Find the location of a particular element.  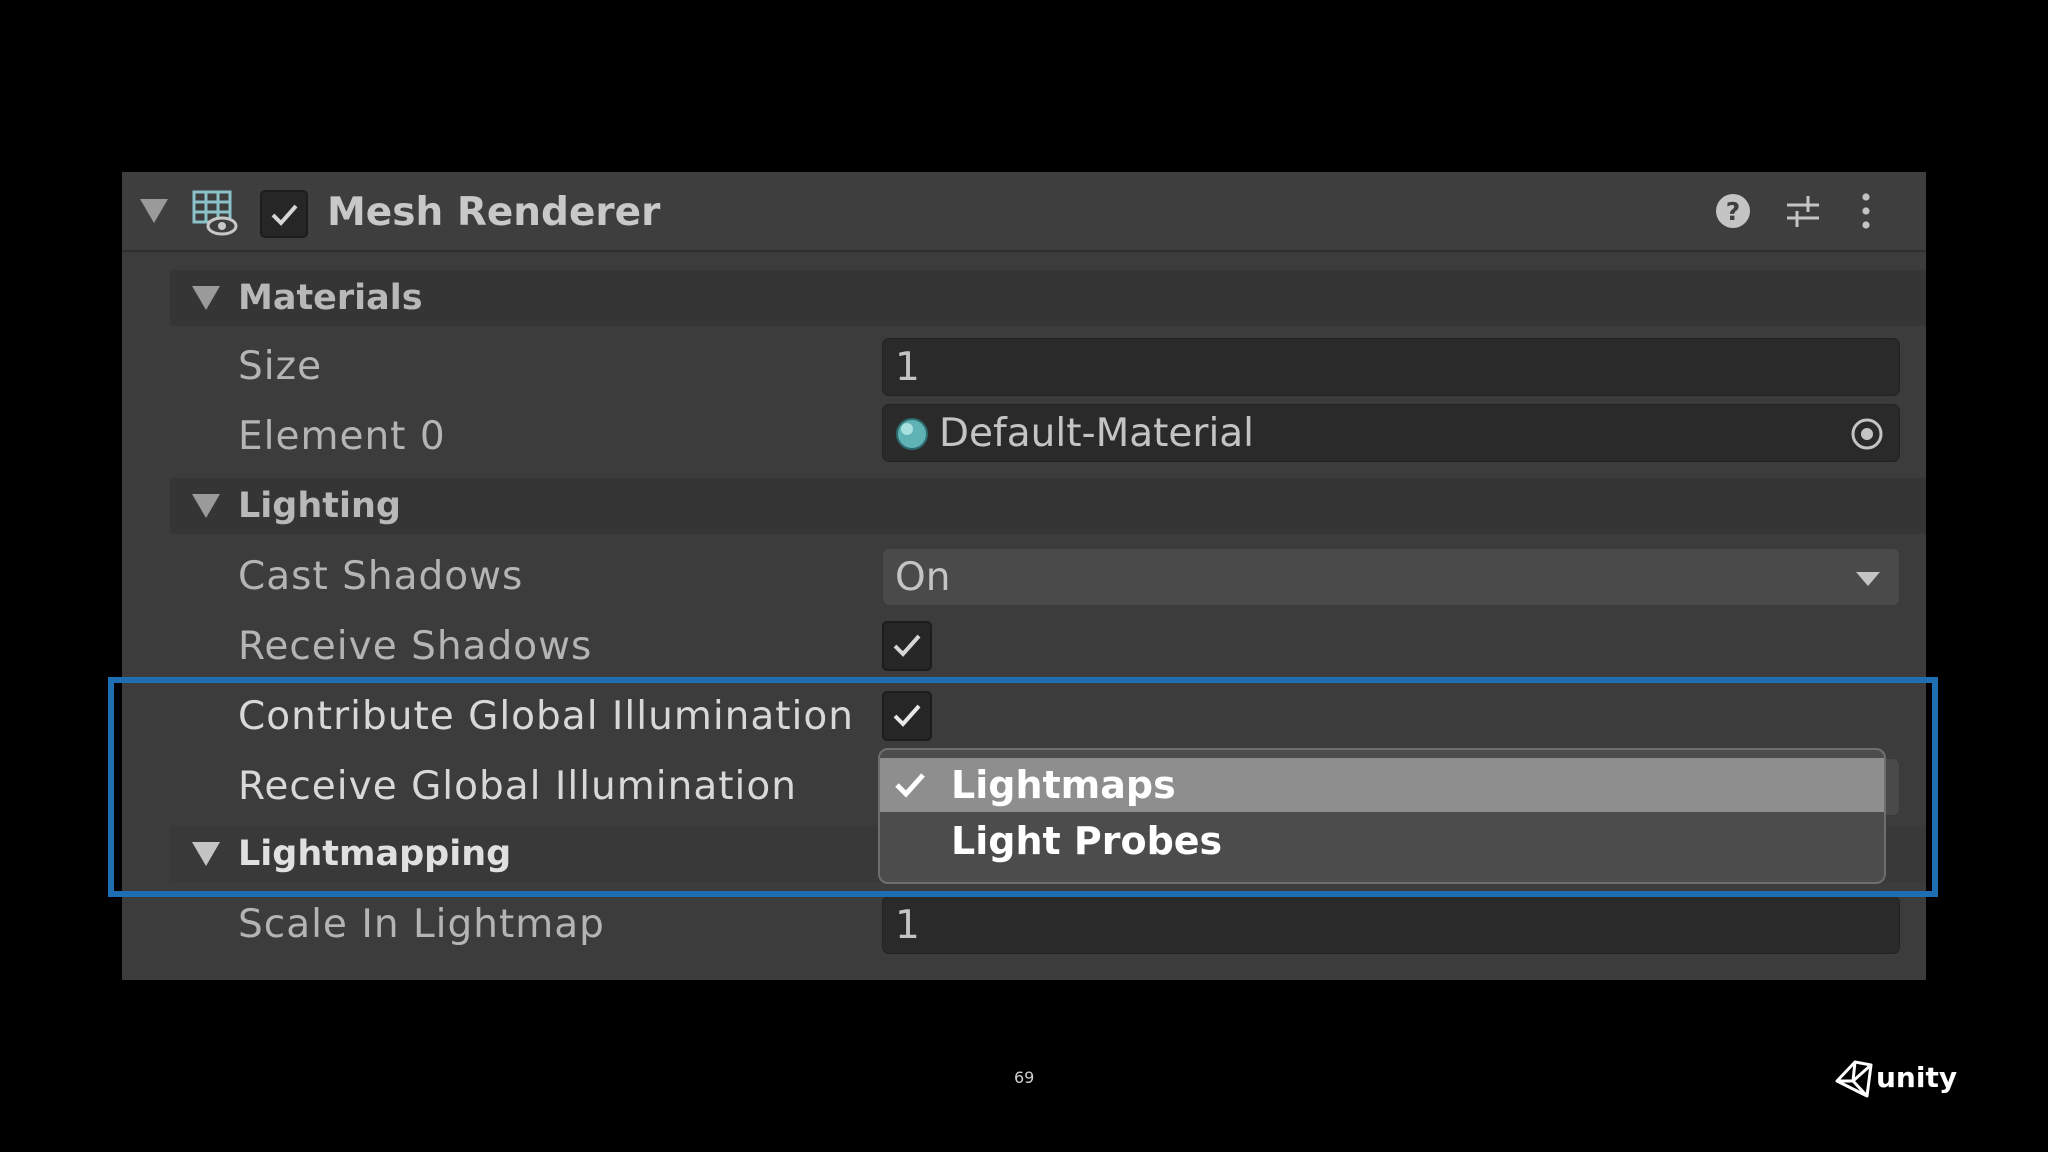

help-icon: ? is located at coordinates (1733, 211).